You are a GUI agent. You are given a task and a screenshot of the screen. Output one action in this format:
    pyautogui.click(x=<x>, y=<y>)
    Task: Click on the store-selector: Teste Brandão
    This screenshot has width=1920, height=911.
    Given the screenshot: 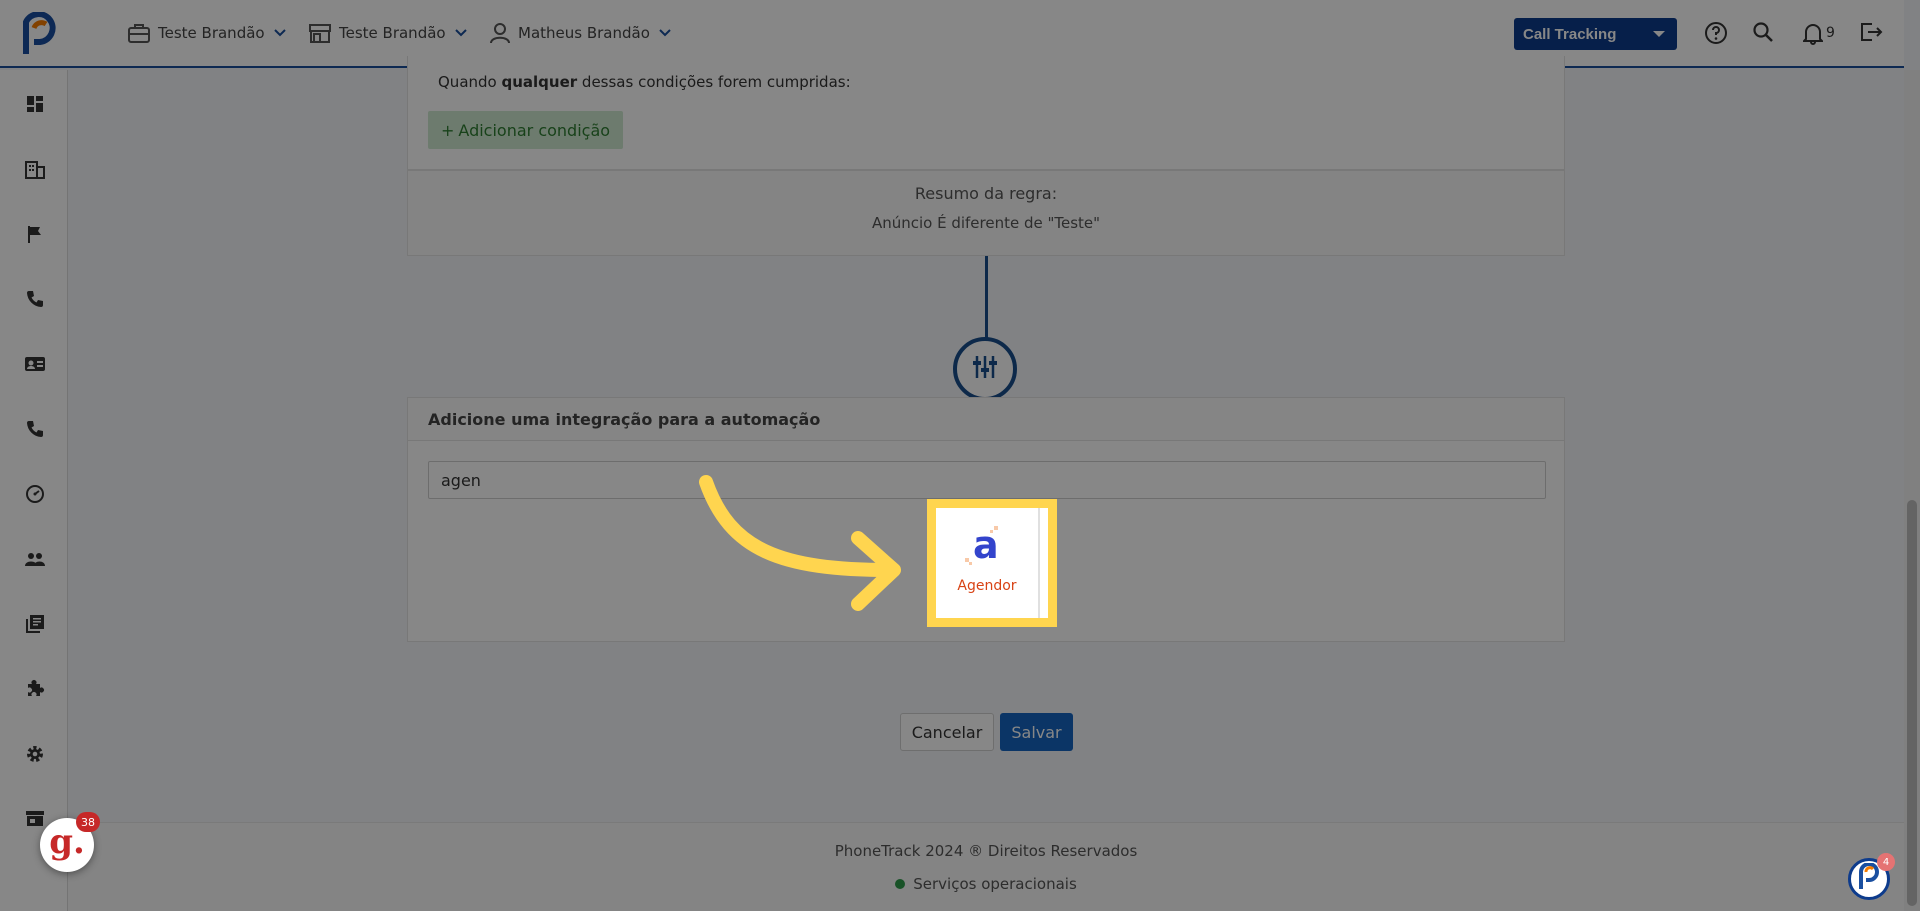 What is the action you would take?
    pyautogui.click(x=387, y=33)
    